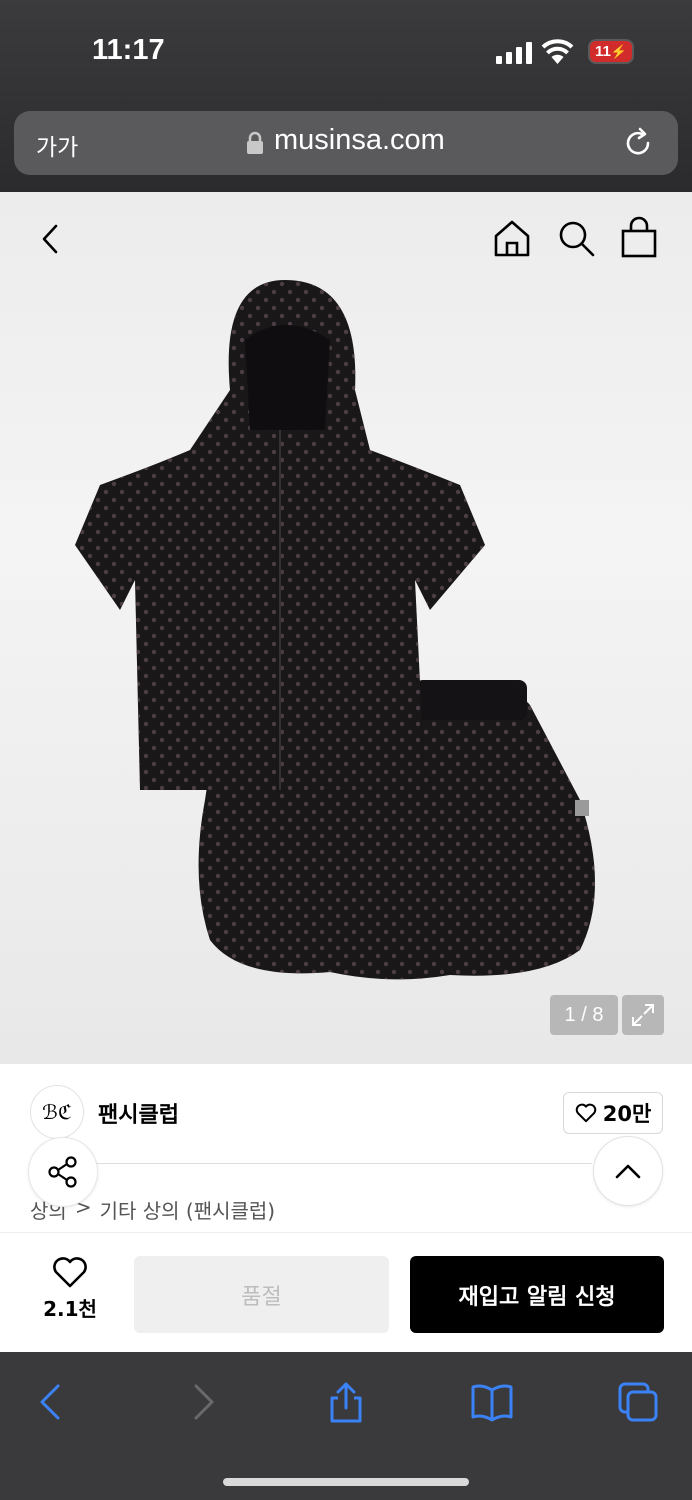  Describe the element at coordinates (50, 239) in the screenshot. I see `back-icon` at that location.